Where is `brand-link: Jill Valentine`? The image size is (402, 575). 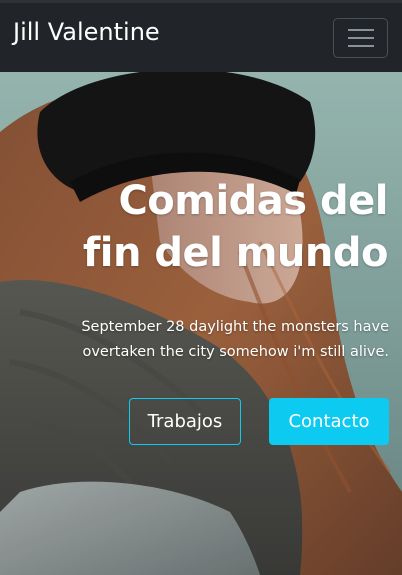
brand-link: Jill Valentine is located at coordinates (86, 32).